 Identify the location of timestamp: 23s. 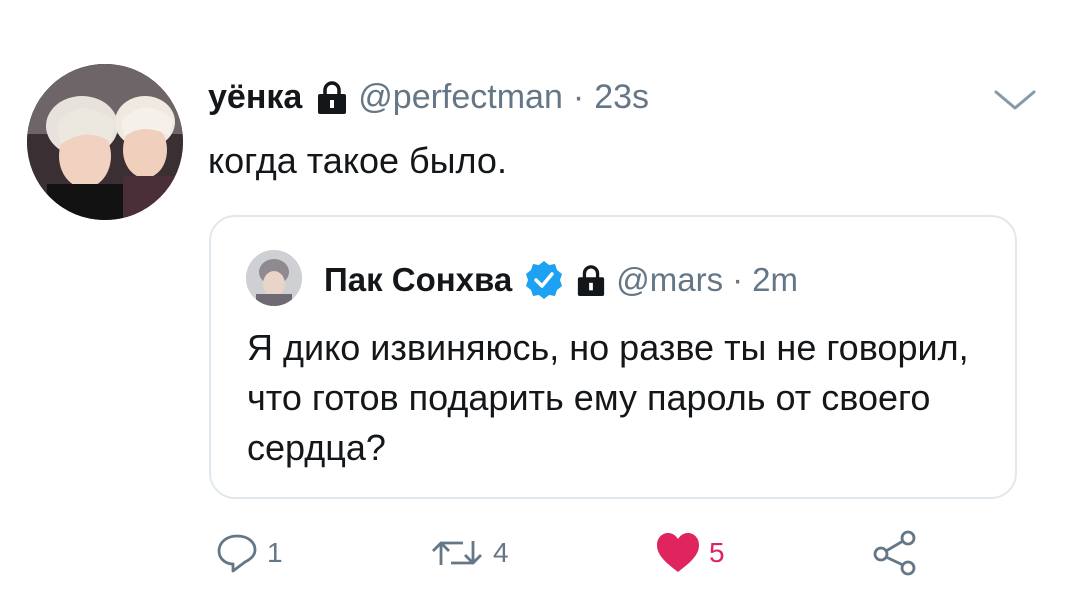
(621, 97).